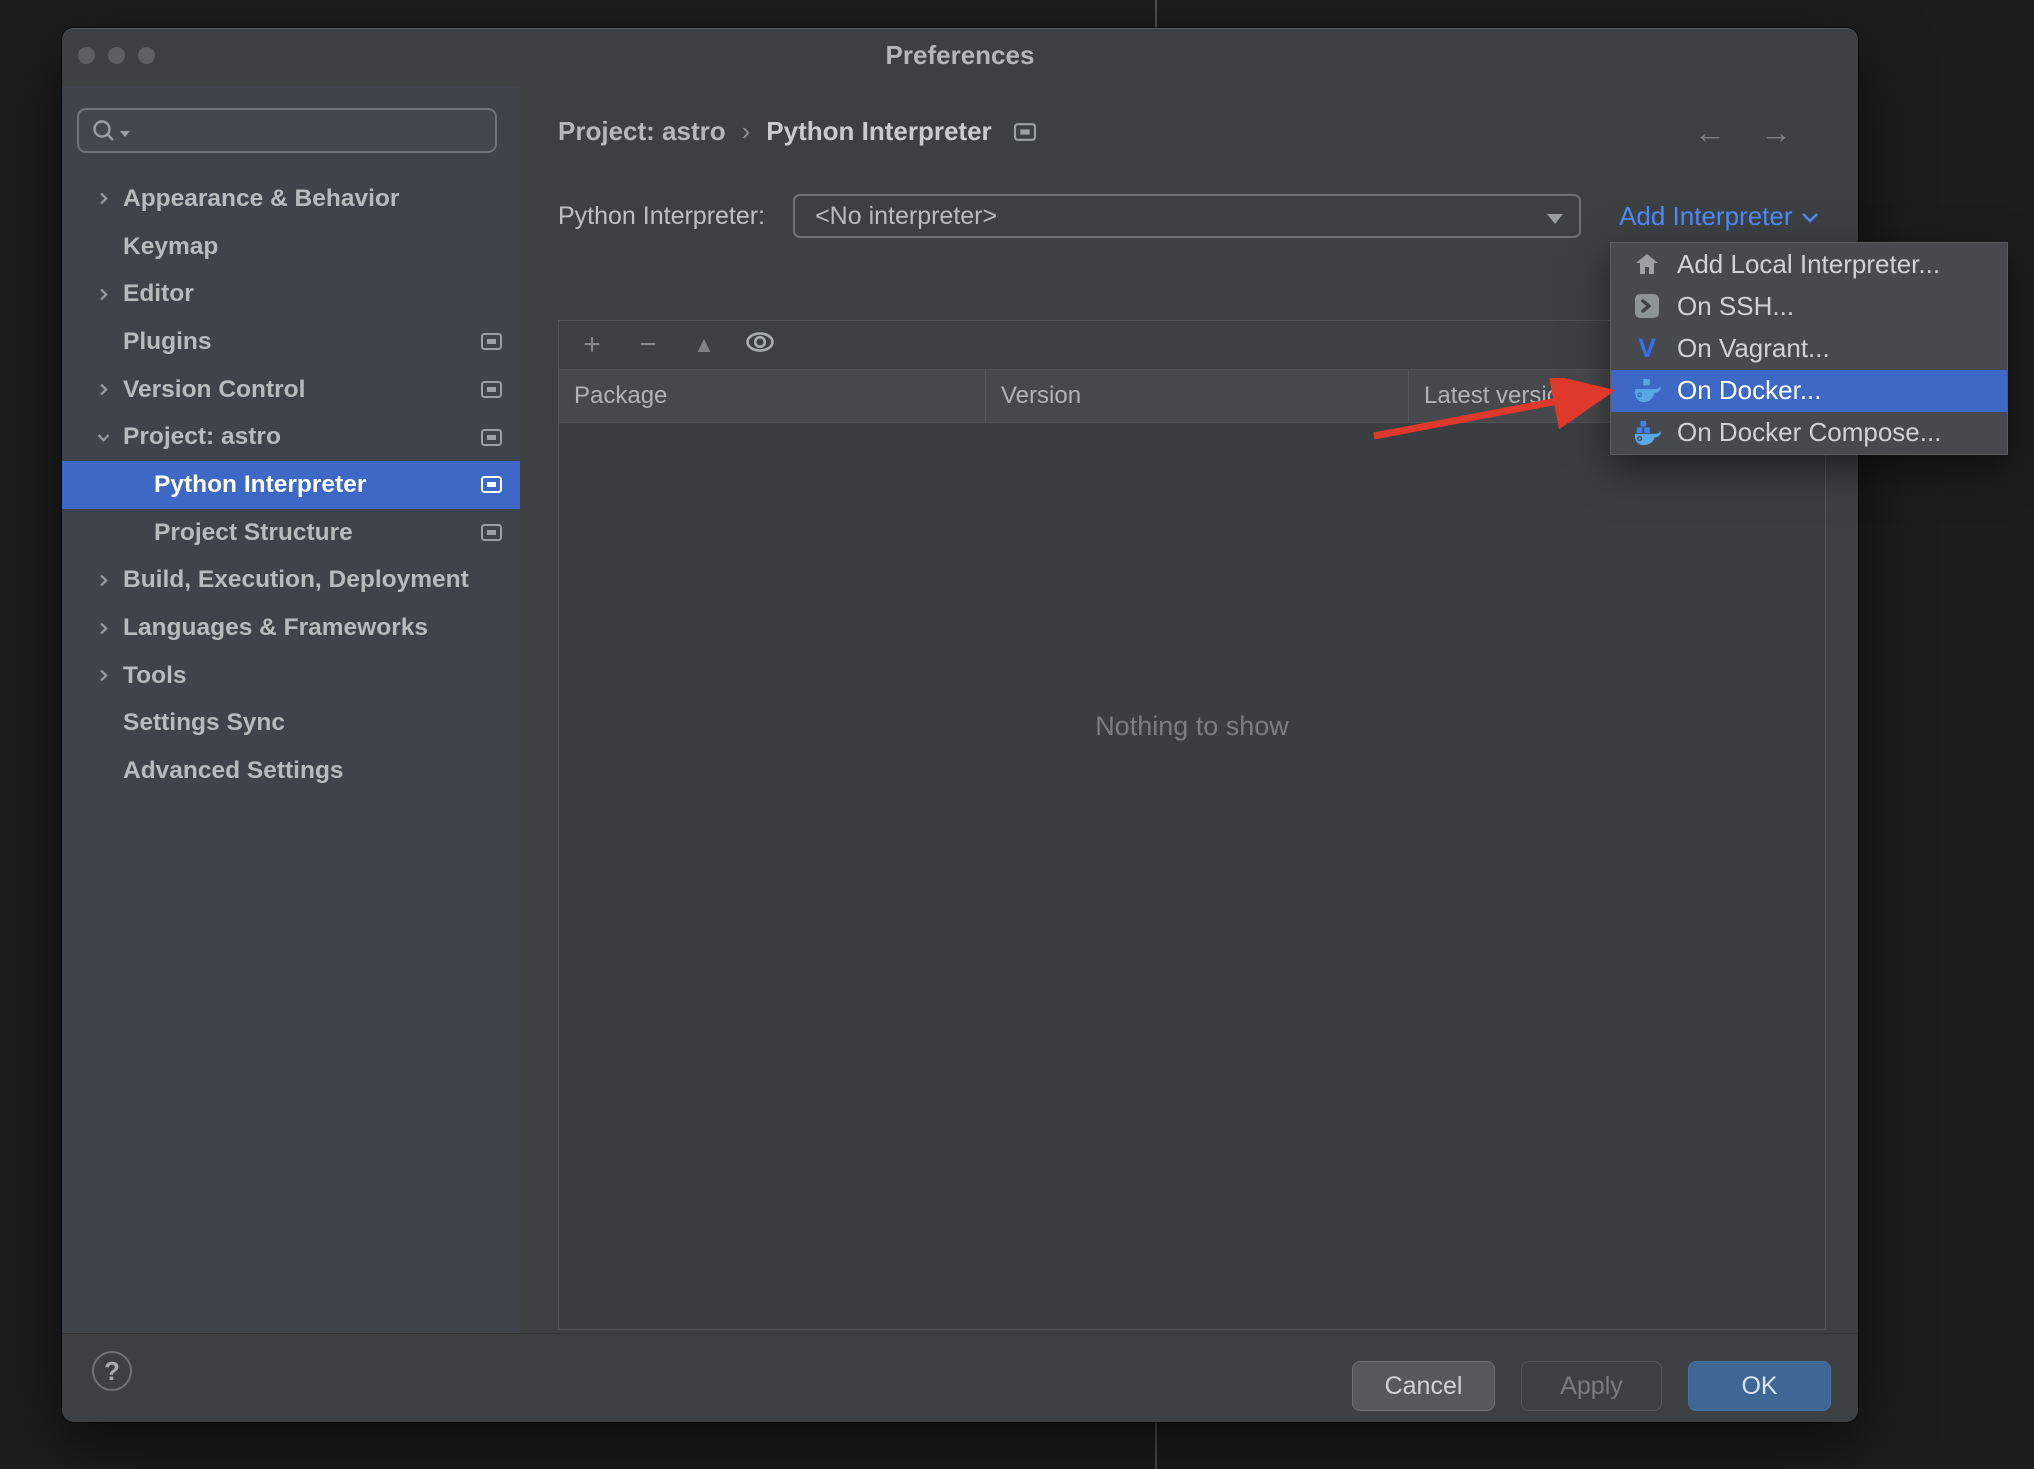 The image size is (2034, 1469). What do you see at coordinates (1743, 132) in the screenshot?
I see `history-navigation: ← →` at bounding box center [1743, 132].